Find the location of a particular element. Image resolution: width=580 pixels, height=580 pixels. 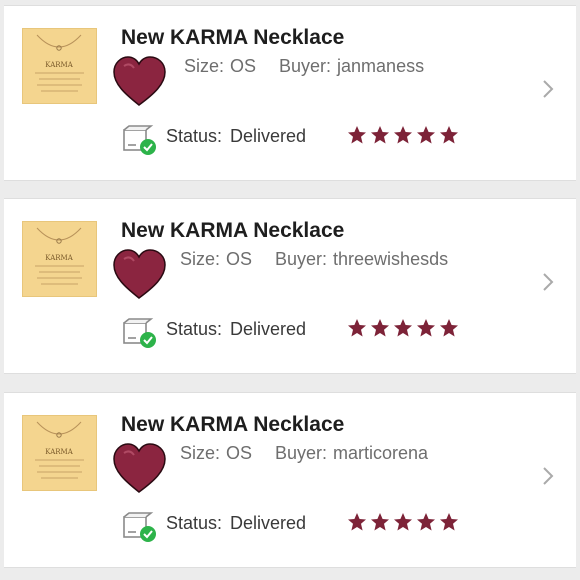

buyer-info: Buyer: threewishesds is located at coordinates (361, 259).